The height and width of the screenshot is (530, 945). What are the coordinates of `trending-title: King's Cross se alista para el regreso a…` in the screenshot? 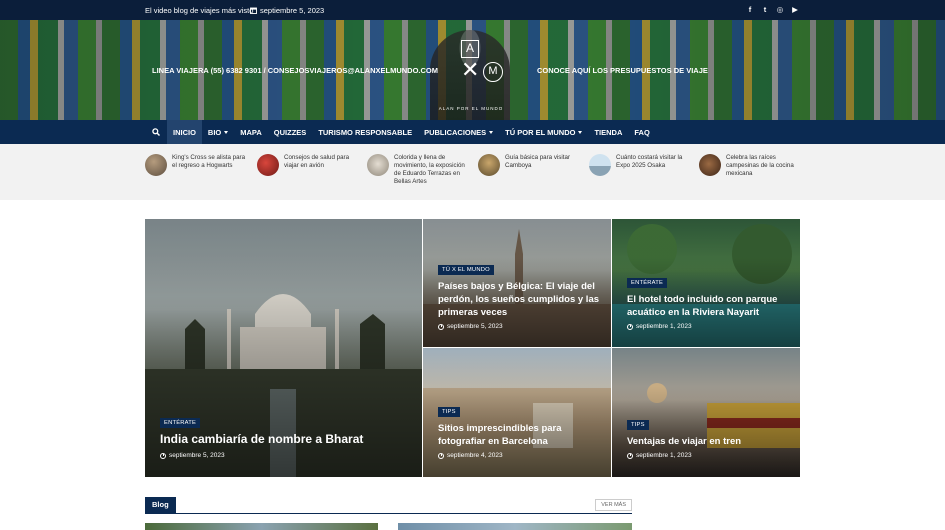 It's located at (209, 161).